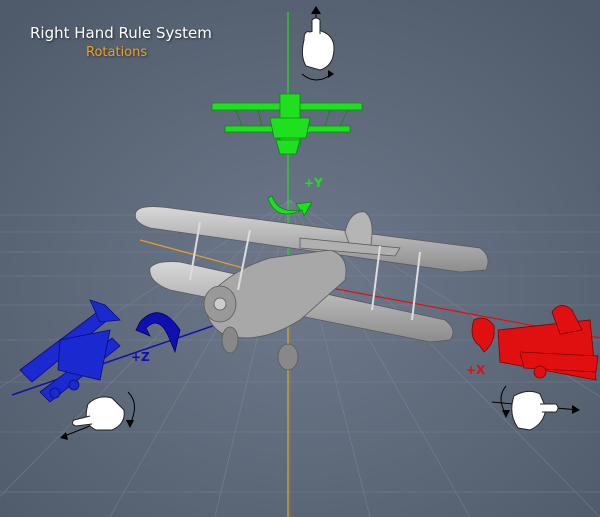 The image size is (600, 517). I want to click on diagram-subtitle: Rotations, so click(117, 52).